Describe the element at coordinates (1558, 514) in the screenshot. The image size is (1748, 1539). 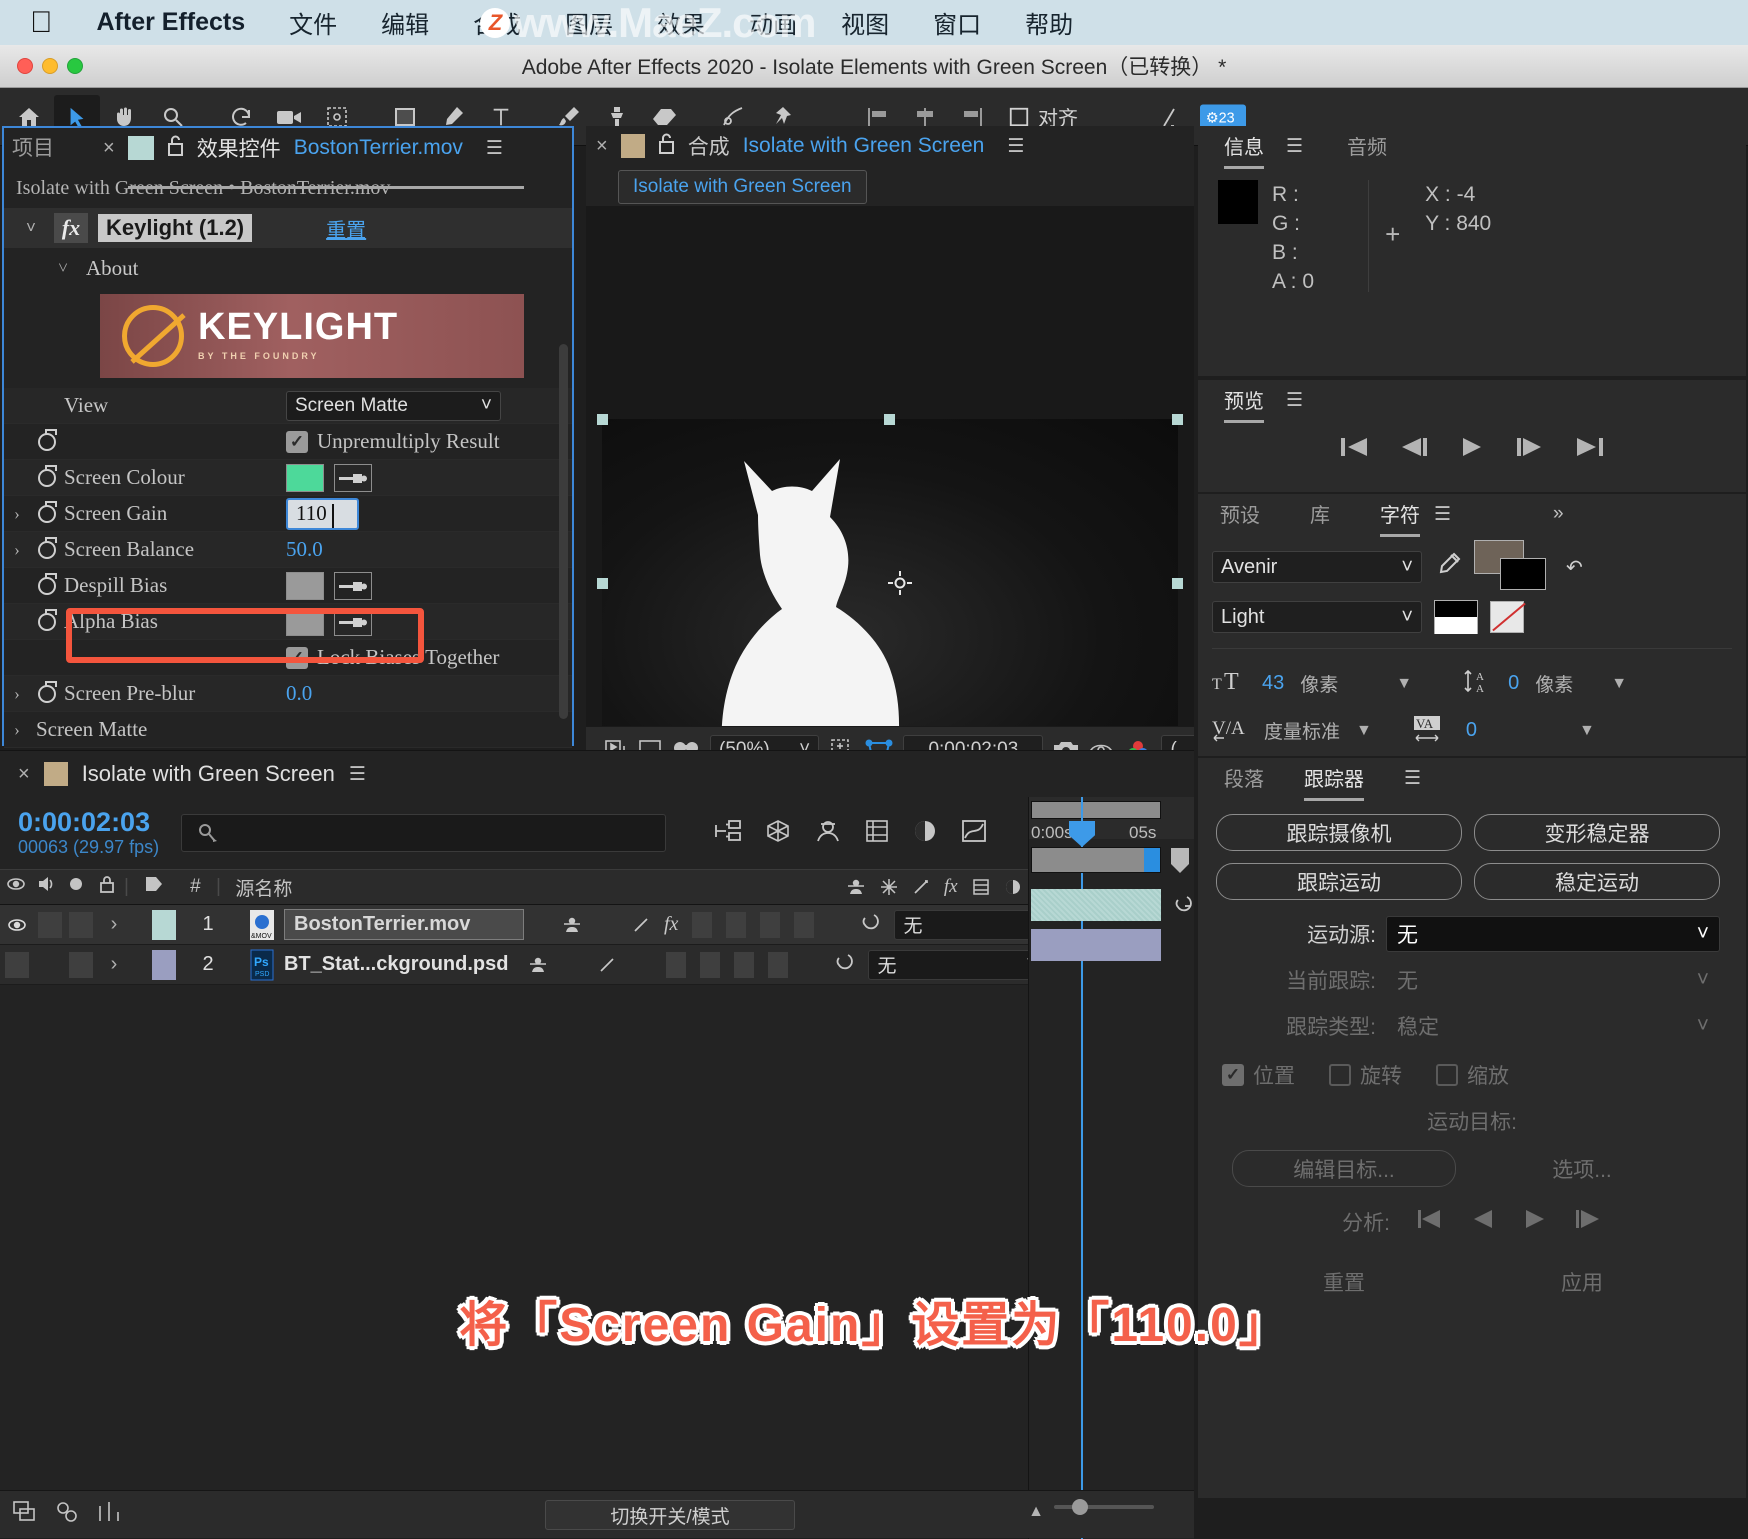
I see `expand-panel-icon: »` at that location.